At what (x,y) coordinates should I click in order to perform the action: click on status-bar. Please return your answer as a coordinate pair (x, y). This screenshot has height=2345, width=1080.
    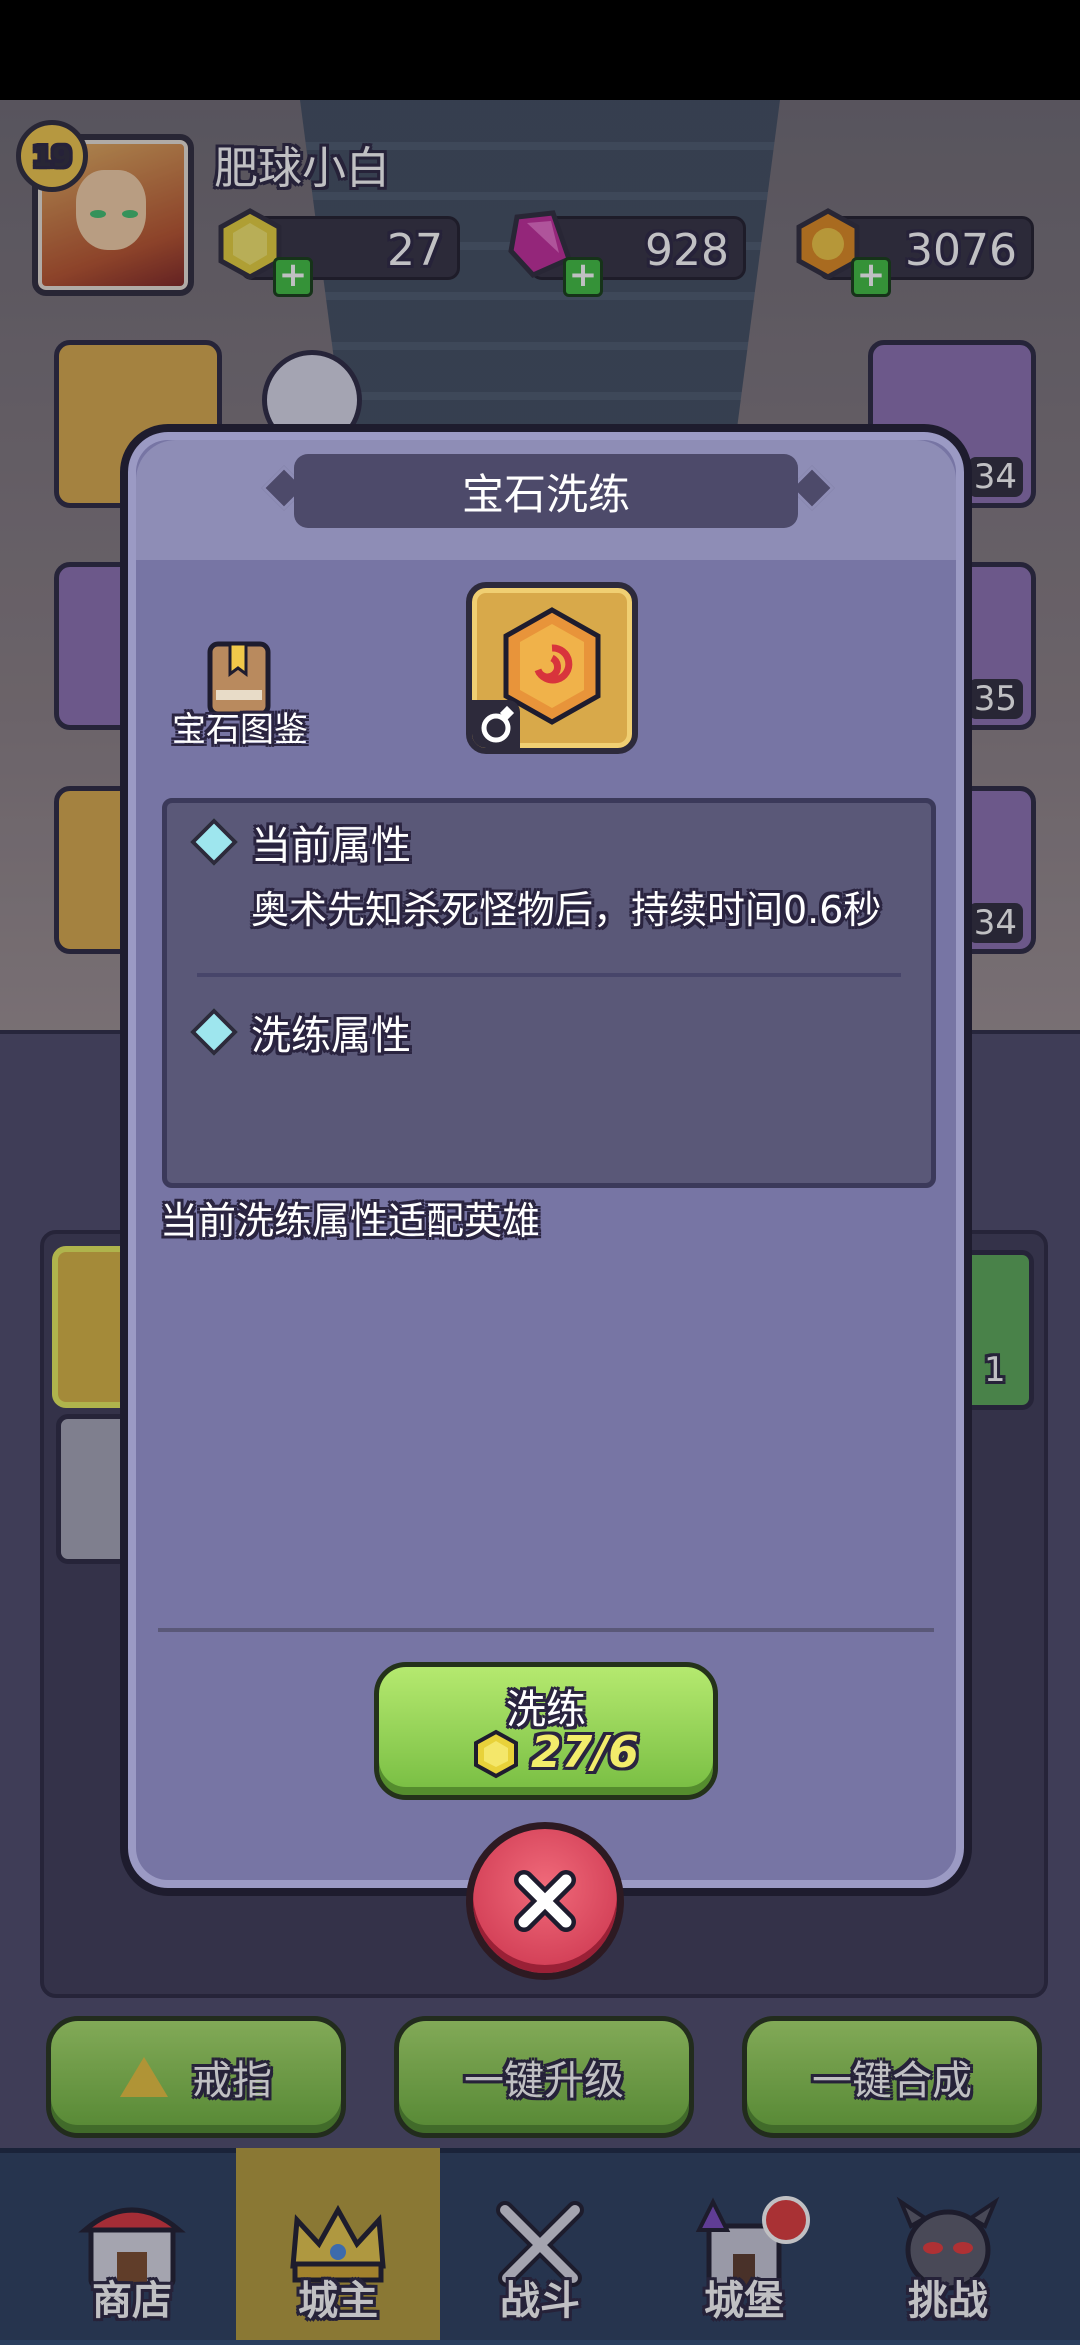
    Looking at the image, I should click on (540, 50).